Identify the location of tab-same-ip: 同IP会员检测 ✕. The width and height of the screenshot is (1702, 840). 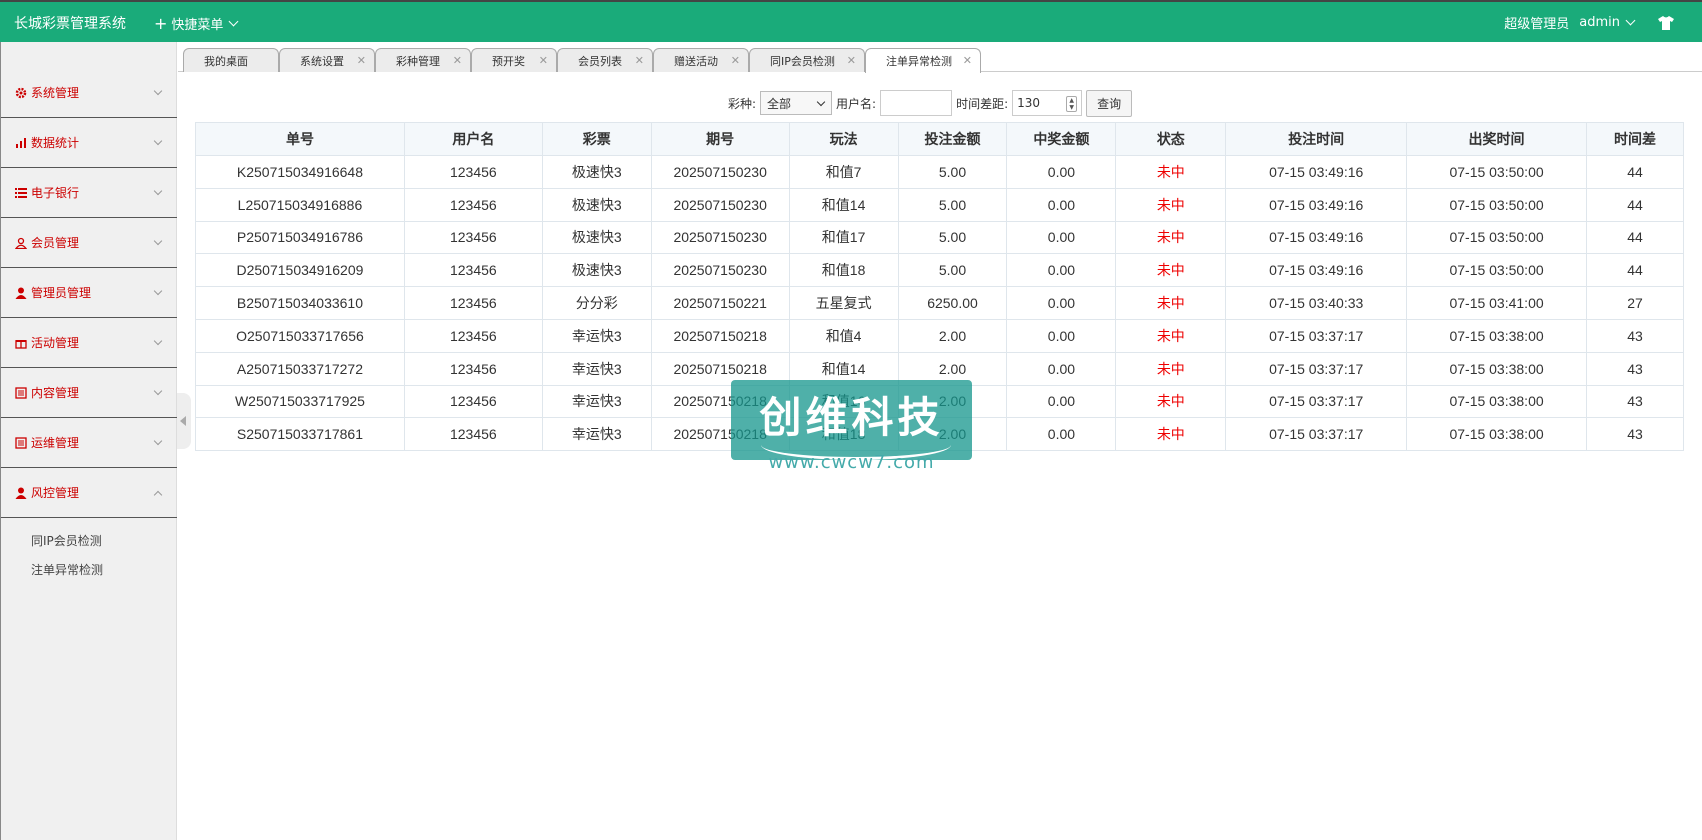
(807, 60).